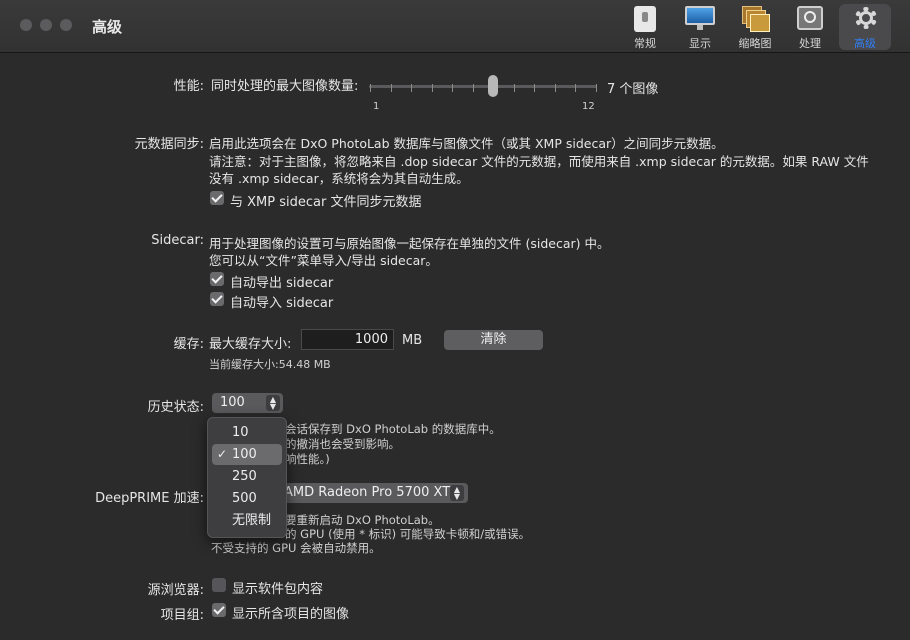  Describe the element at coordinates (291, 614) in the screenshot. I see `show-project-images-label: 显示所含项目的图像` at that location.